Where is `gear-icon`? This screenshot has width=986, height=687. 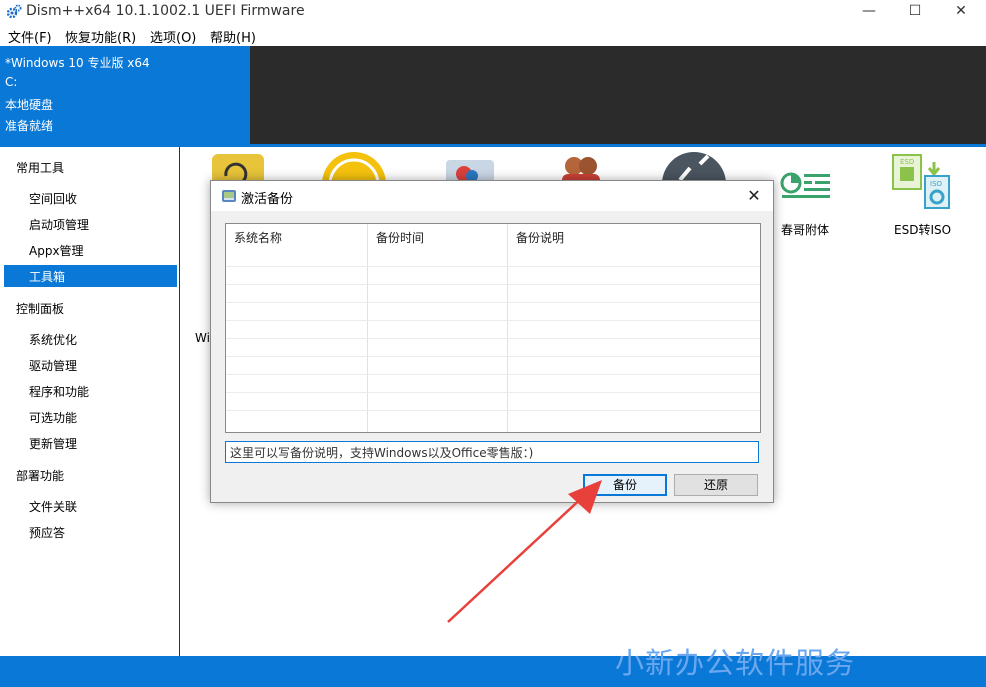
gear-icon is located at coordinates (14, 11).